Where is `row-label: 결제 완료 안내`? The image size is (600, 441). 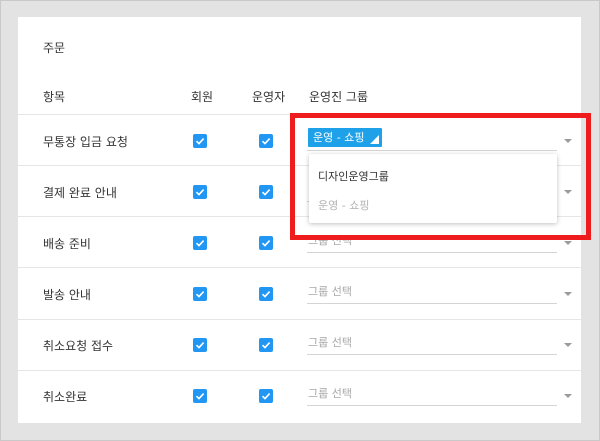
row-label: 결제 완료 안내 is located at coordinates (80, 193).